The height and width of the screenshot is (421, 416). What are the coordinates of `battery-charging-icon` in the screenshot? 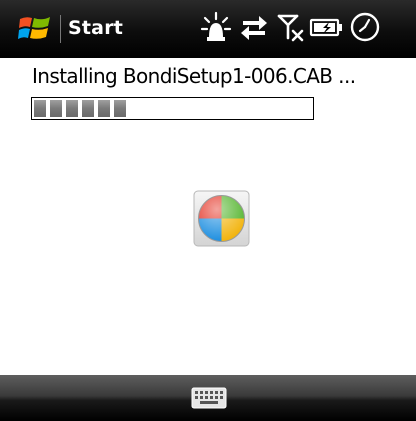 It's located at (327, 27).